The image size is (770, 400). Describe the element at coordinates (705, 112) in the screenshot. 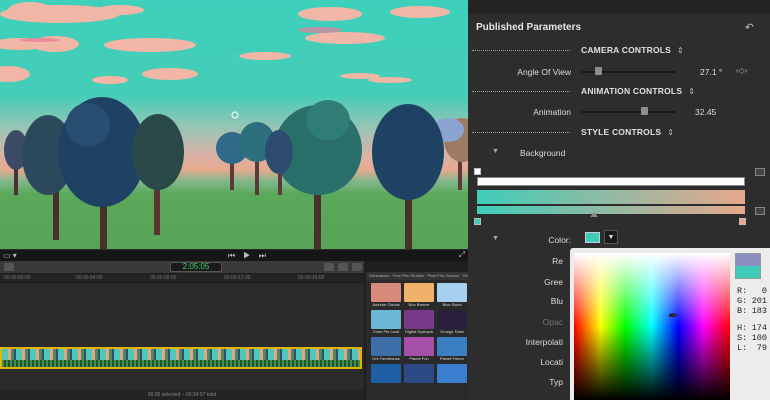

I see `animation-value: 32.45` at that location.